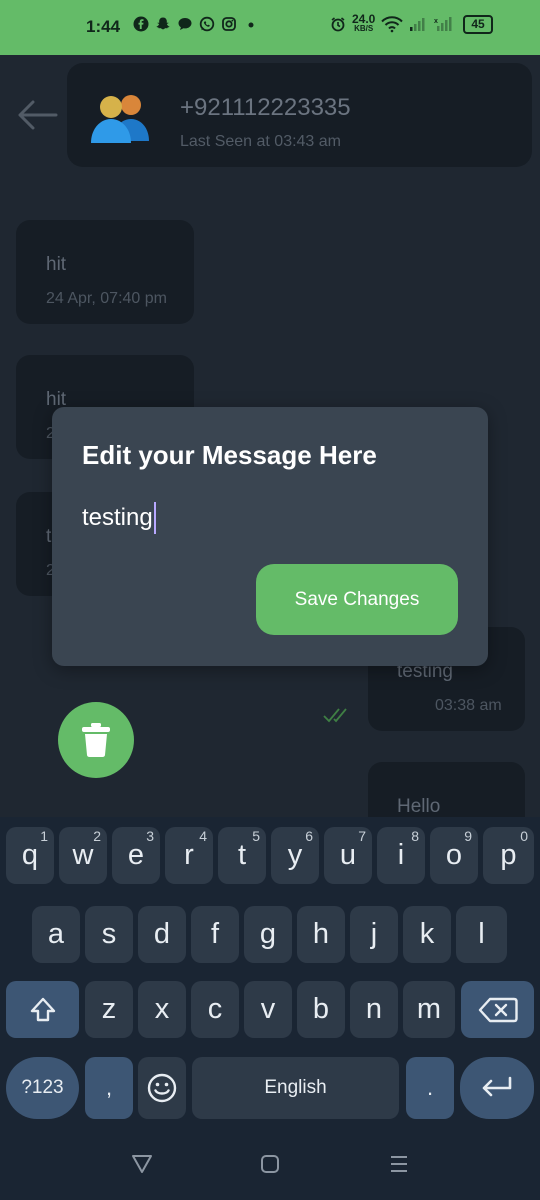  I want to click on key-e: e3, so click(136, 855).